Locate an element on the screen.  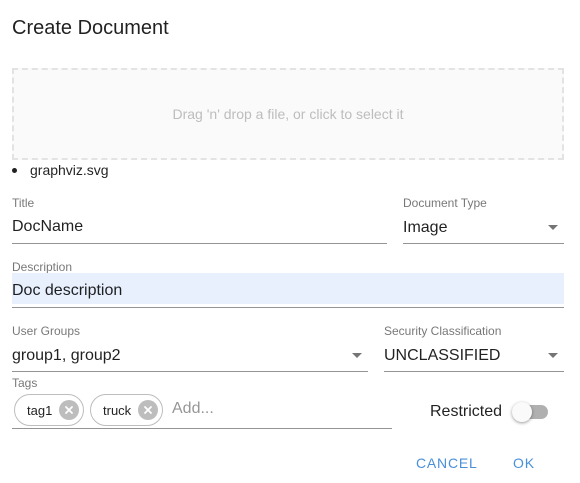
tags-label: Tags is located at coordinates (25, 383).